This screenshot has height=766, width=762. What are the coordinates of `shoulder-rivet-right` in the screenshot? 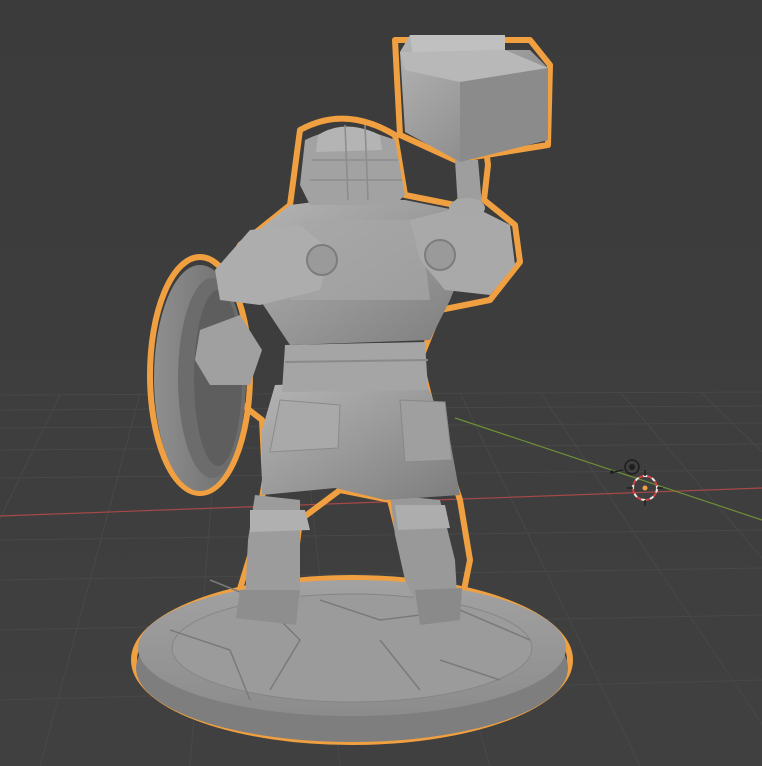 It's located at (440, 255).